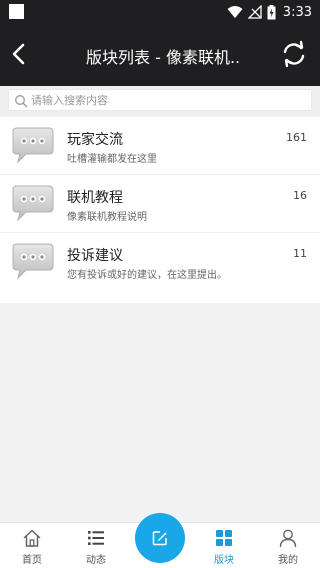 The width and height of the screenshot is (320, 568). I want to click on forum-row-tutorials: 联机教程 像素联机教程说明 16, so click(160, 204).